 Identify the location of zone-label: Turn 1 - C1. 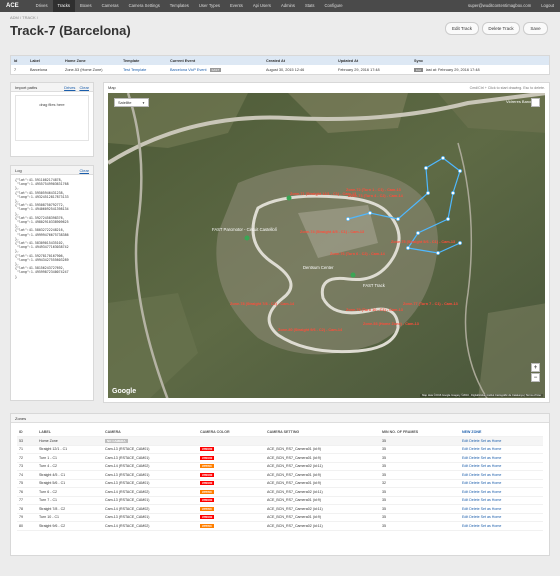
(48, 457).